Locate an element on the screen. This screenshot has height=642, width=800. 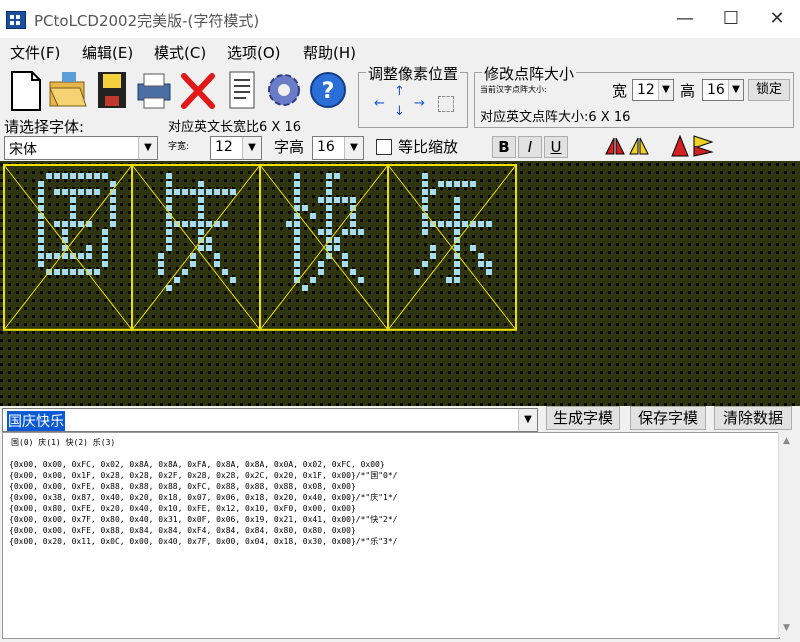
shift-left-arrow: ← is located at coordinates (379, 103).